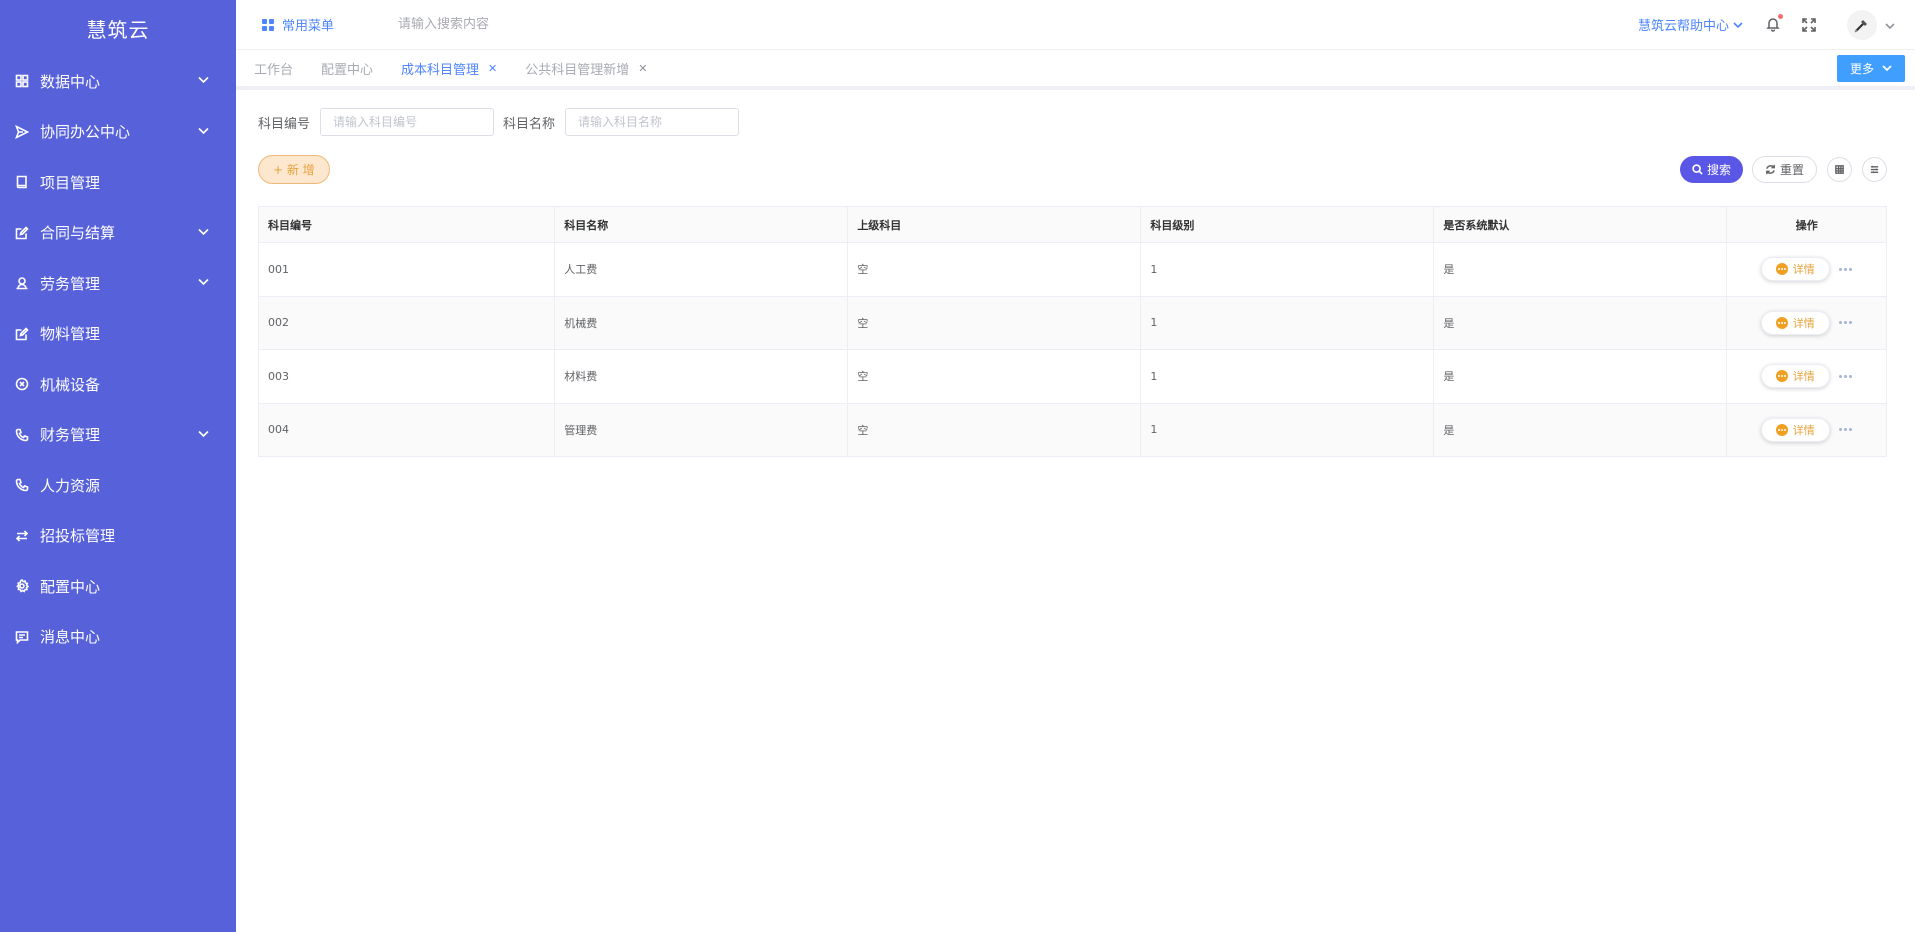 This screenshot has height=932, width=1915. I want to click on tab-label: 公共科目管理新增, so click(577, 70).